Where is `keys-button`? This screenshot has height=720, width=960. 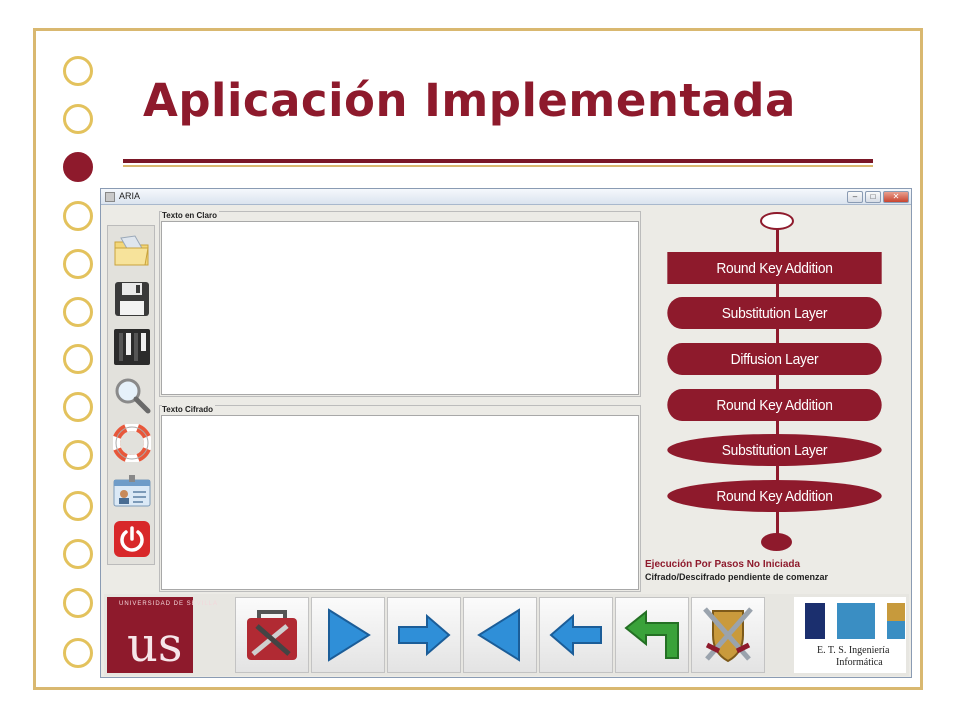
keys-button is located at coordinates (132, 347).